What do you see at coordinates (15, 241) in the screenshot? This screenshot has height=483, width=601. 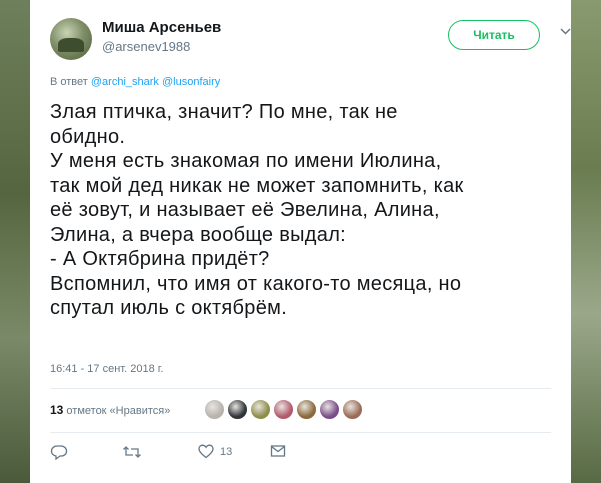 I see `background-left` at bounding box center [15, 241].